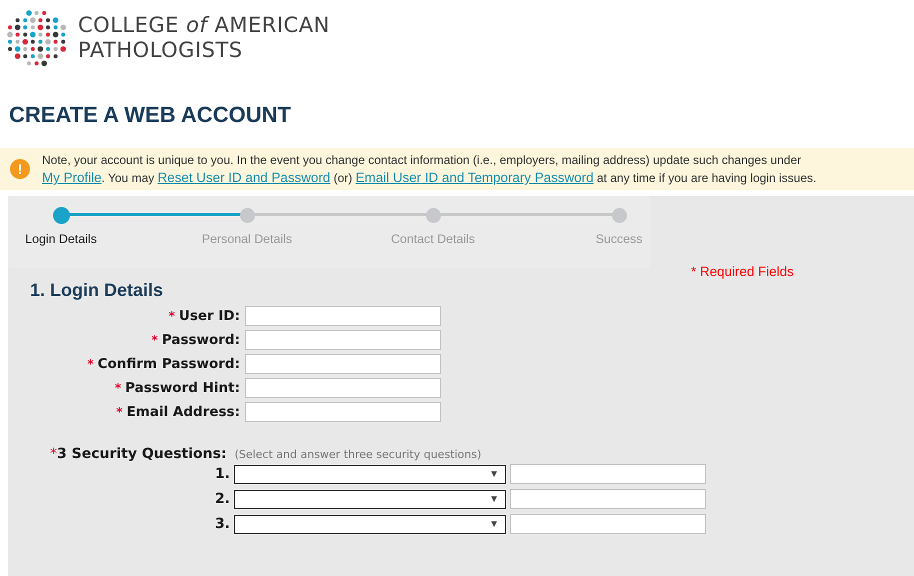  What do you see at coordinates (204, 38) in the screenshot?
I see `logo-text: COLLEGE of AMERICAN PATHOLOGISTS` at bounding box center [204, 38].